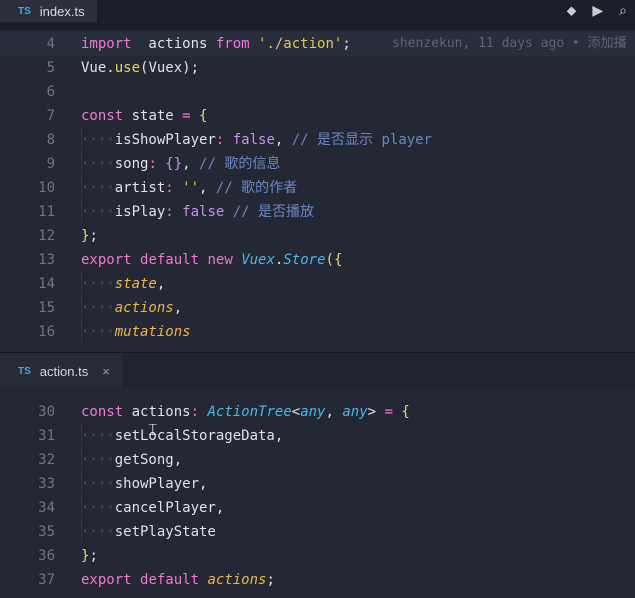 This screenshot has width=635, height=598. I want to click on code-line: 36};, so click(317, 556).